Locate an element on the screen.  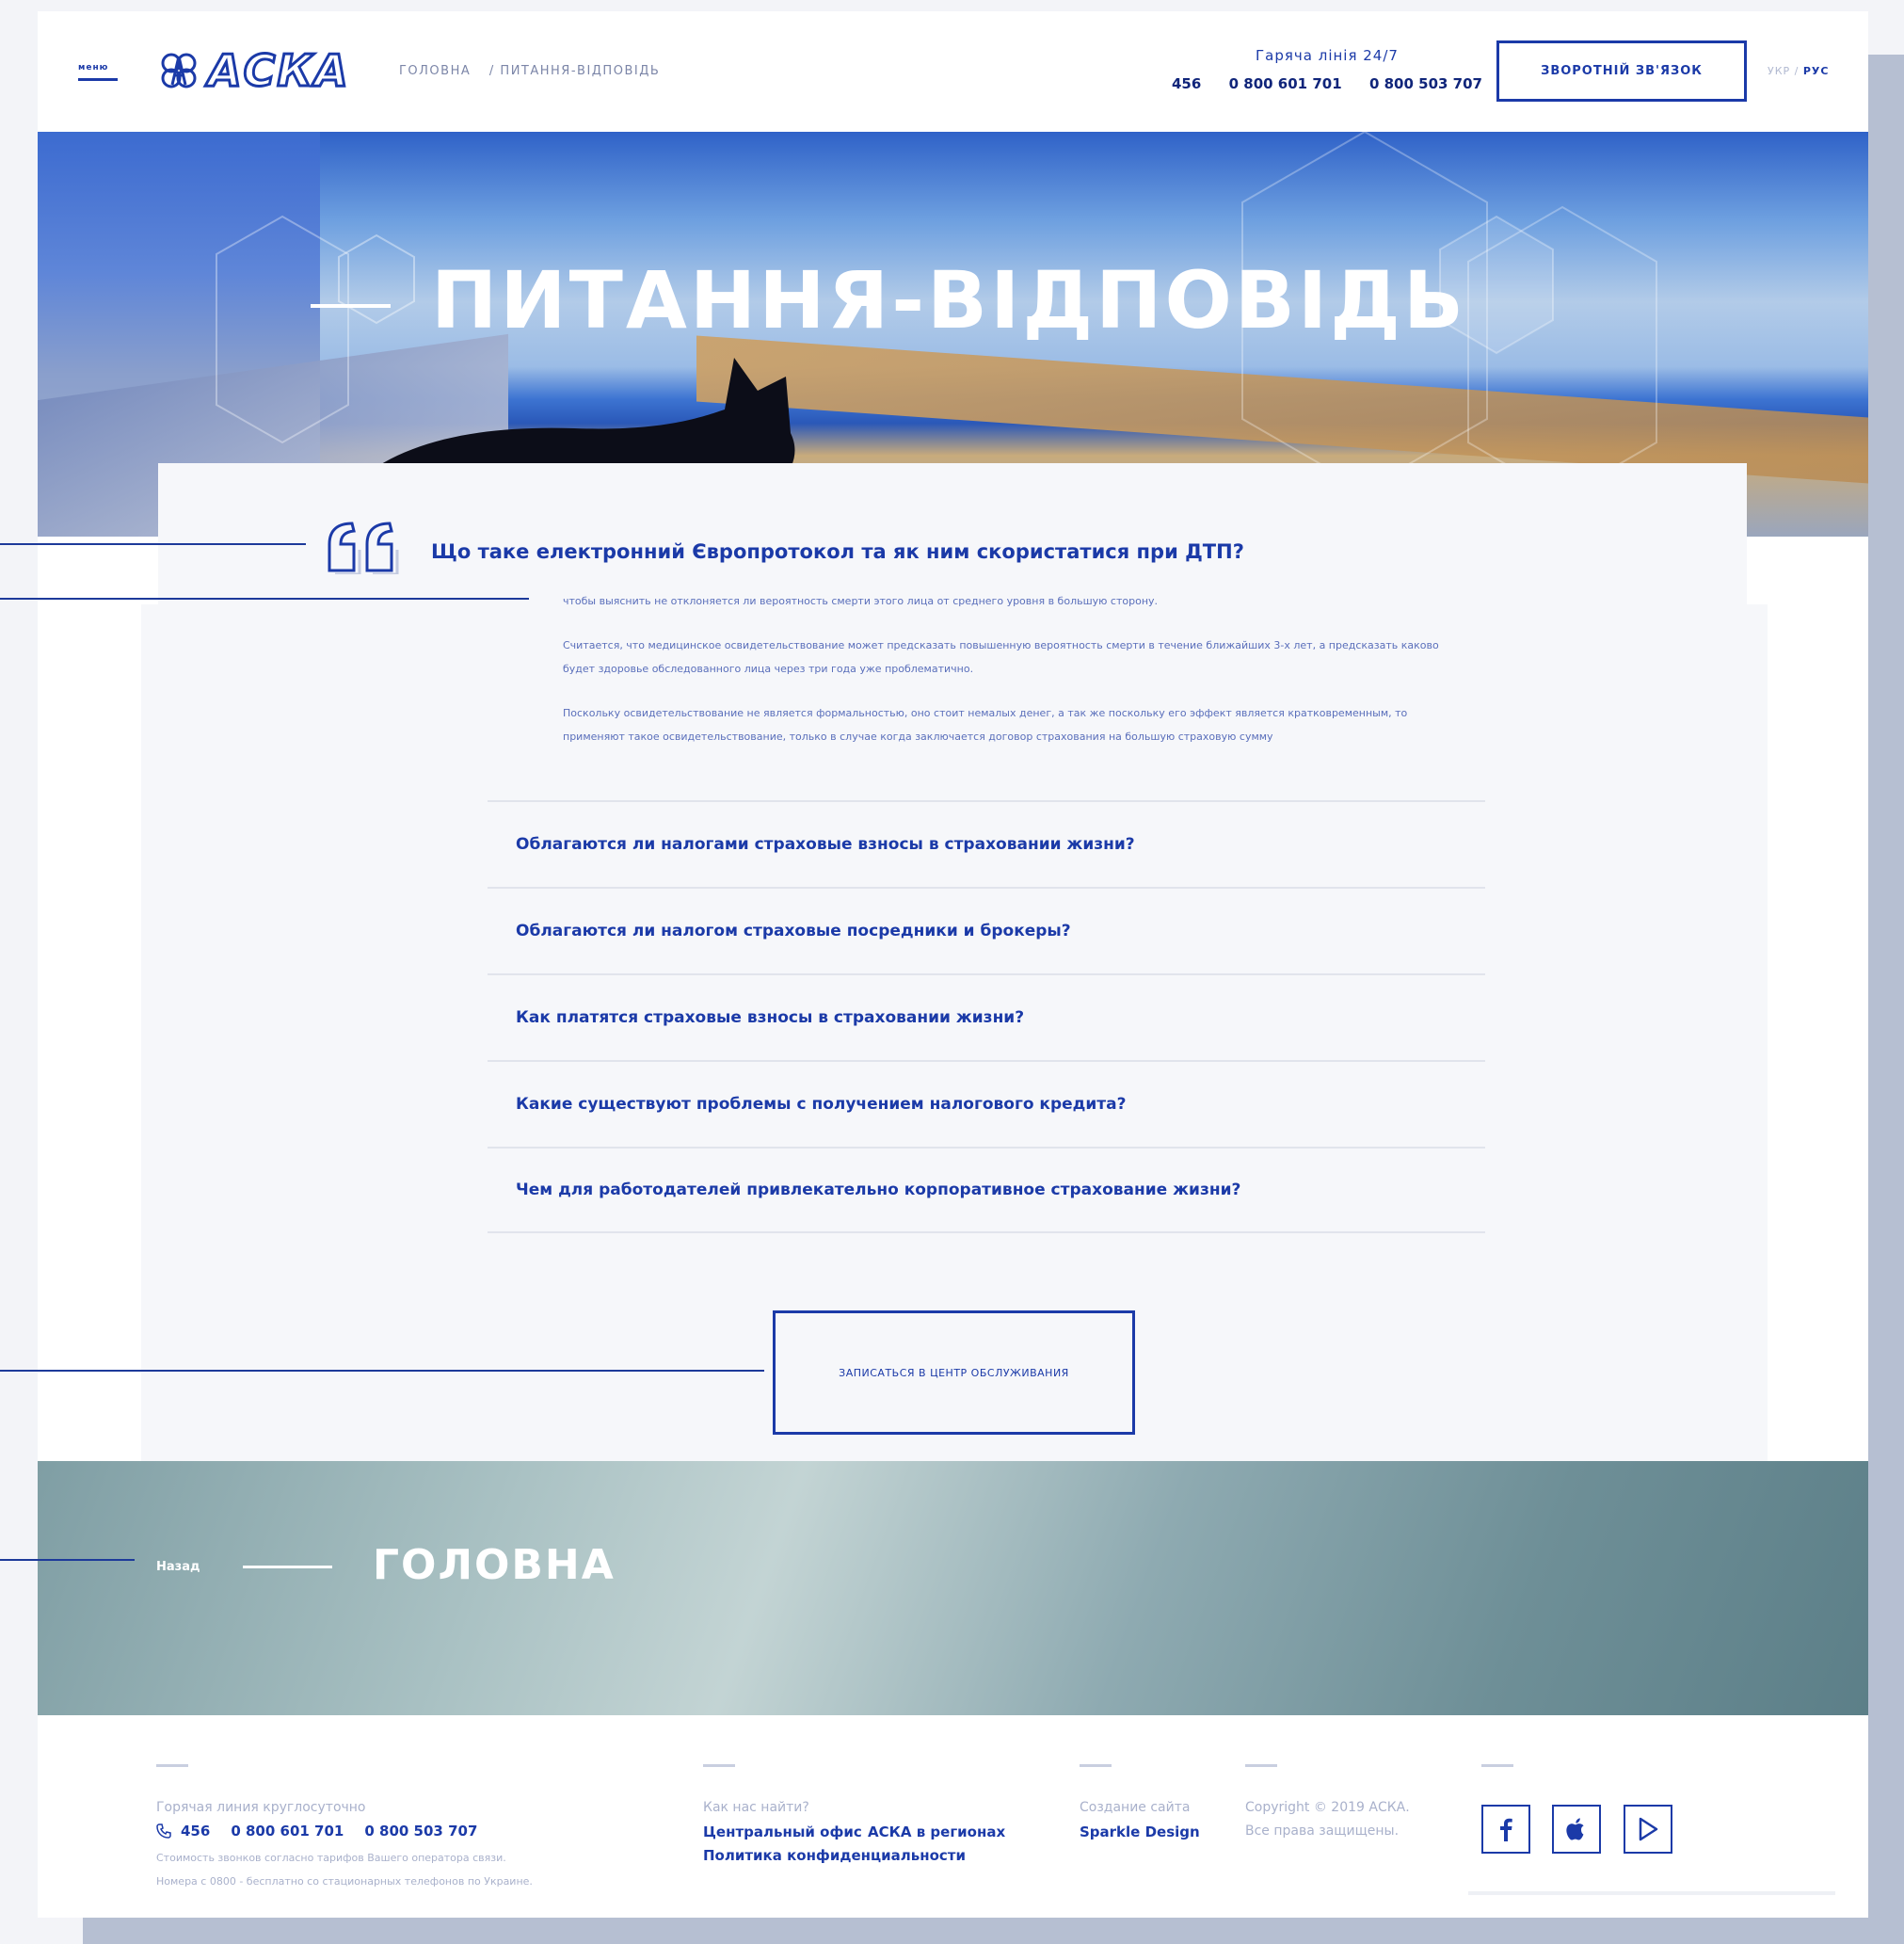
hotline-numbers: 456 0 800 601 701 0 800 503 707 is located at coordinates (1327, 84).